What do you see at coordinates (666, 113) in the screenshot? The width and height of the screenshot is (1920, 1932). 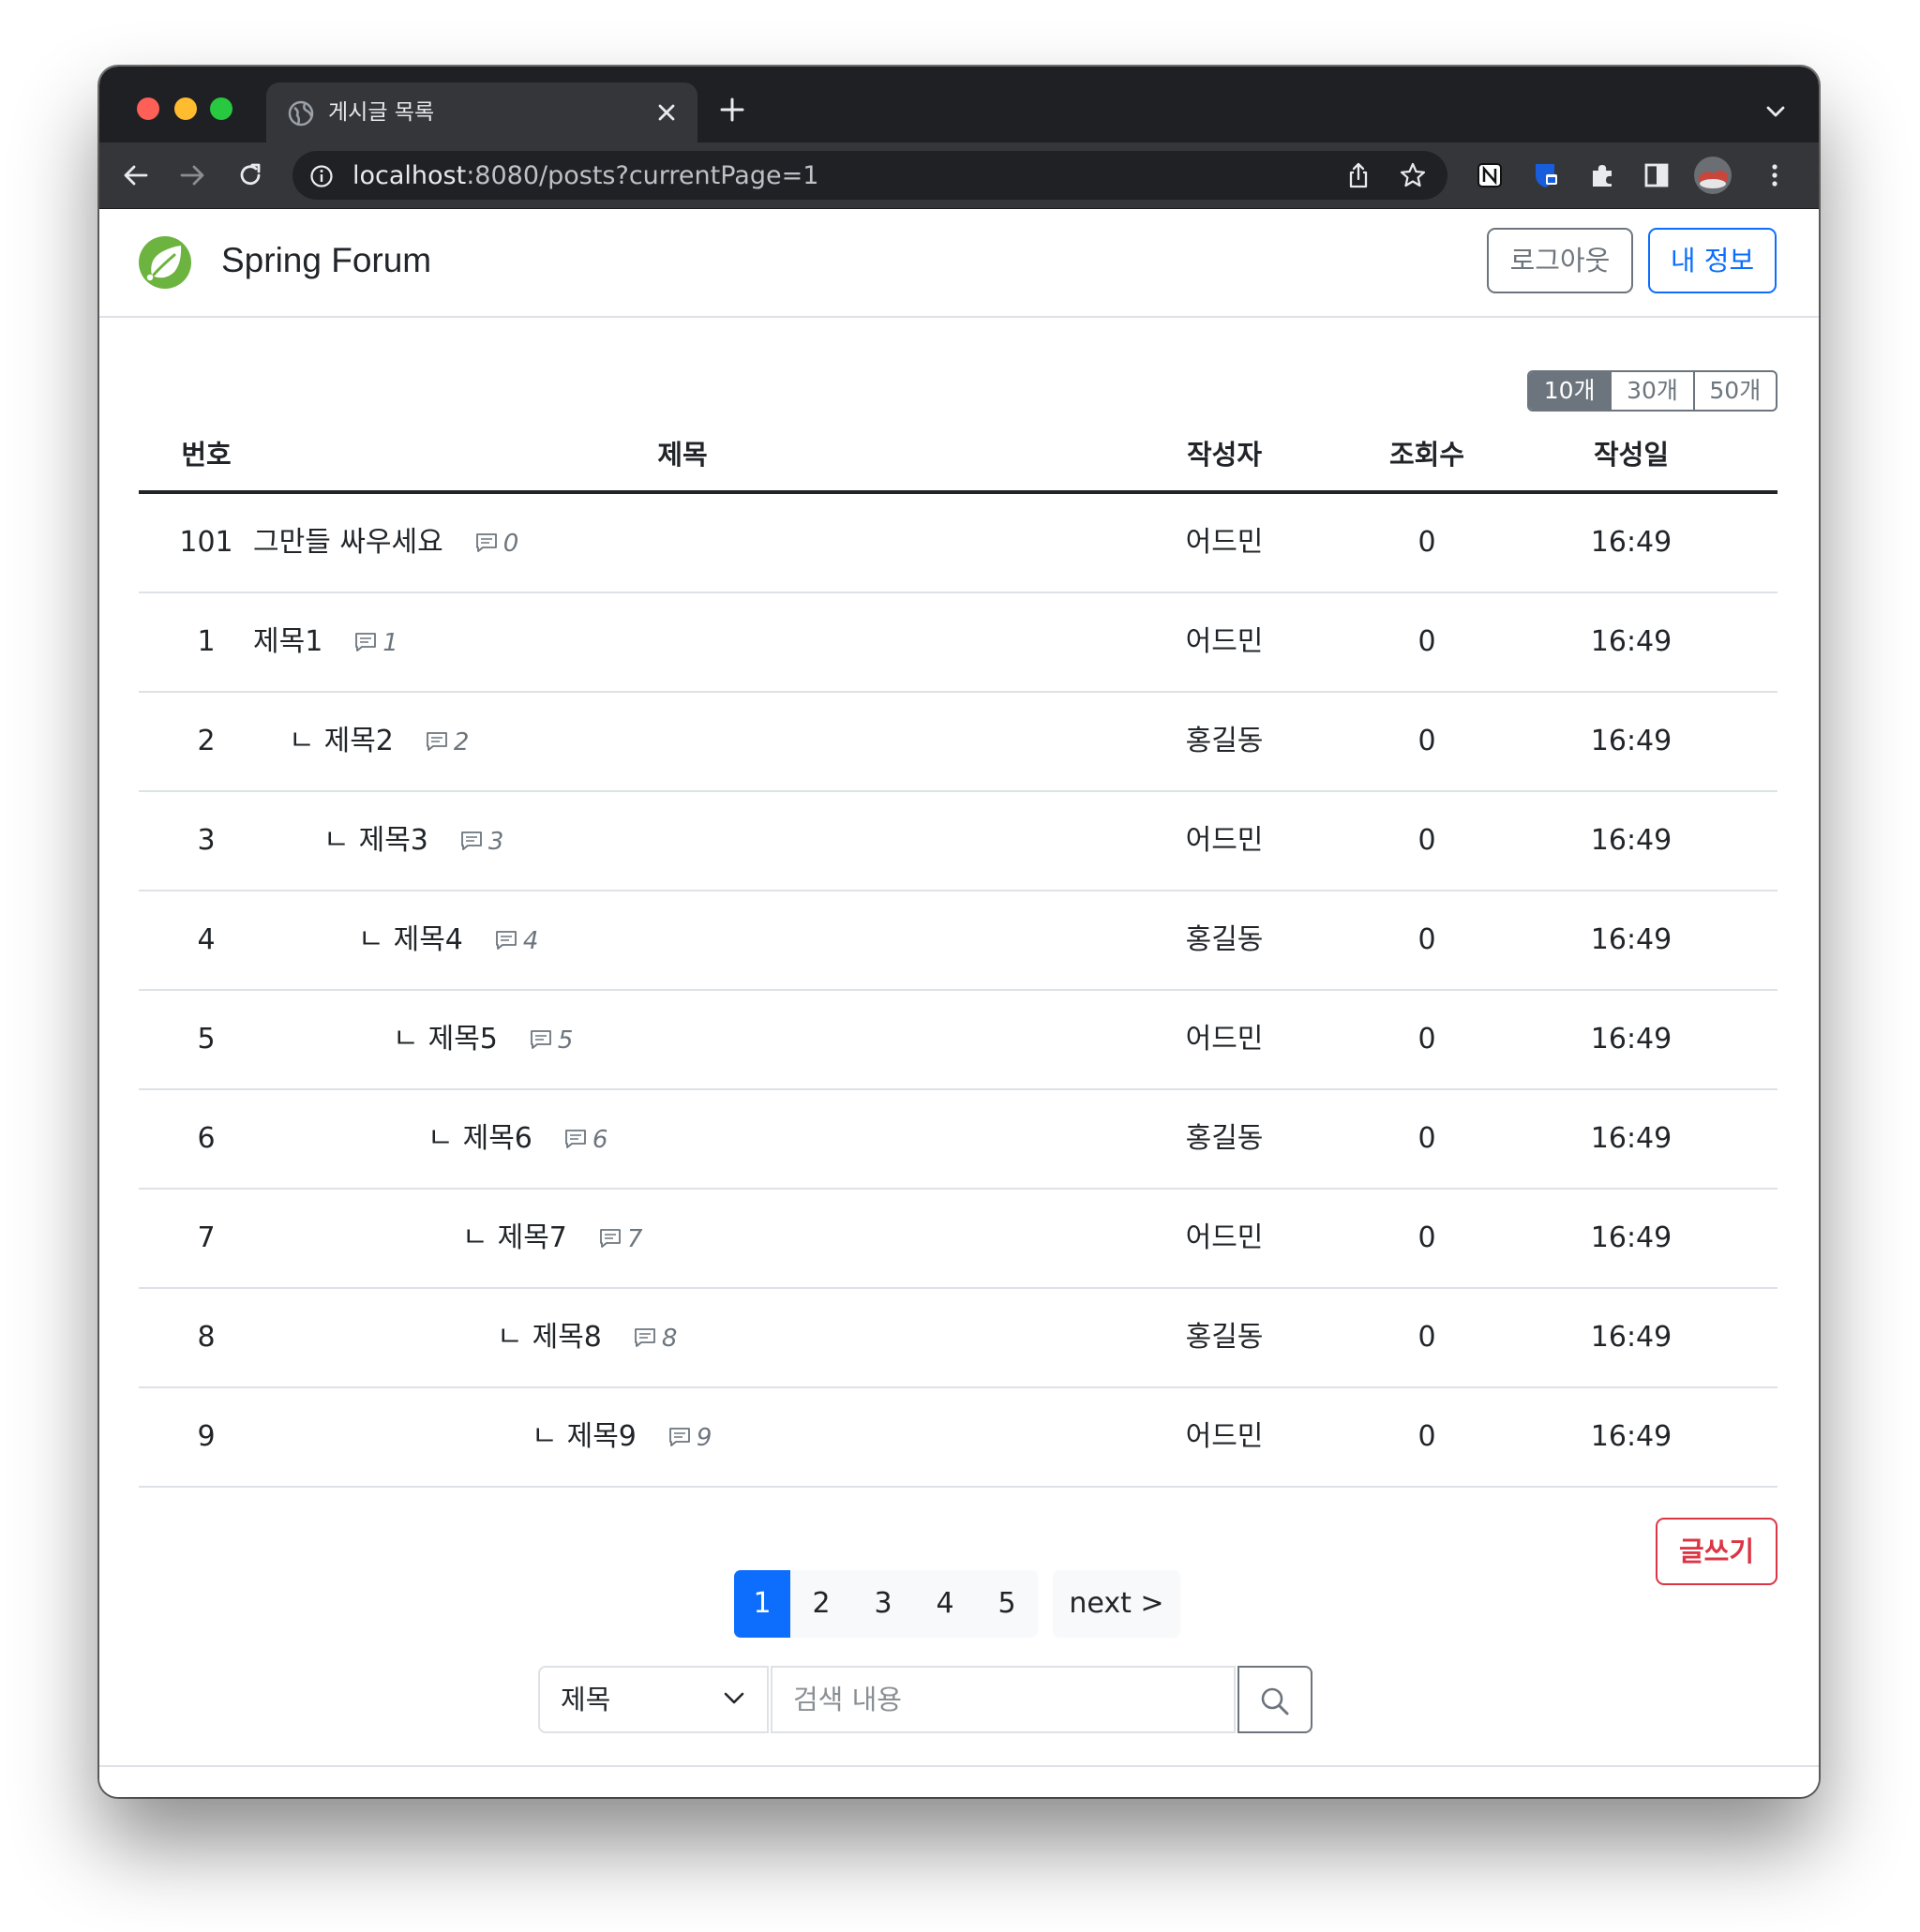 I see `close-tab-icon` at bounding box center [666, 113].